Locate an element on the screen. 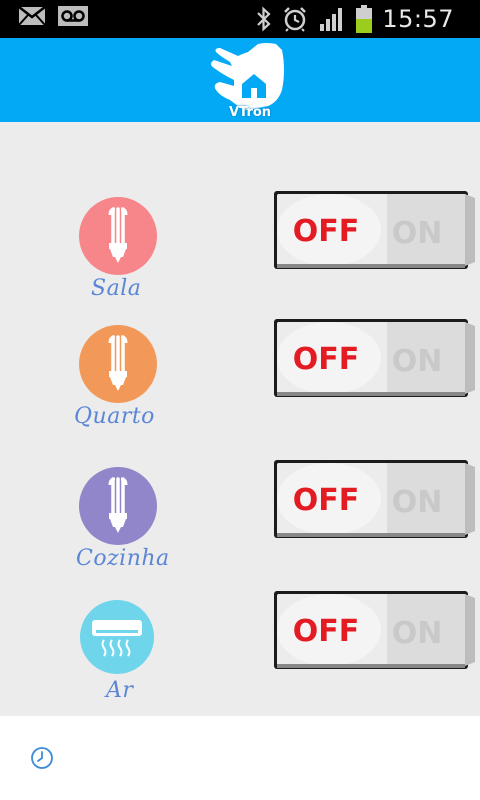 The height and width of the screenshot is (800, 480). app-logo: VTron is located at coordinates (250, 80).